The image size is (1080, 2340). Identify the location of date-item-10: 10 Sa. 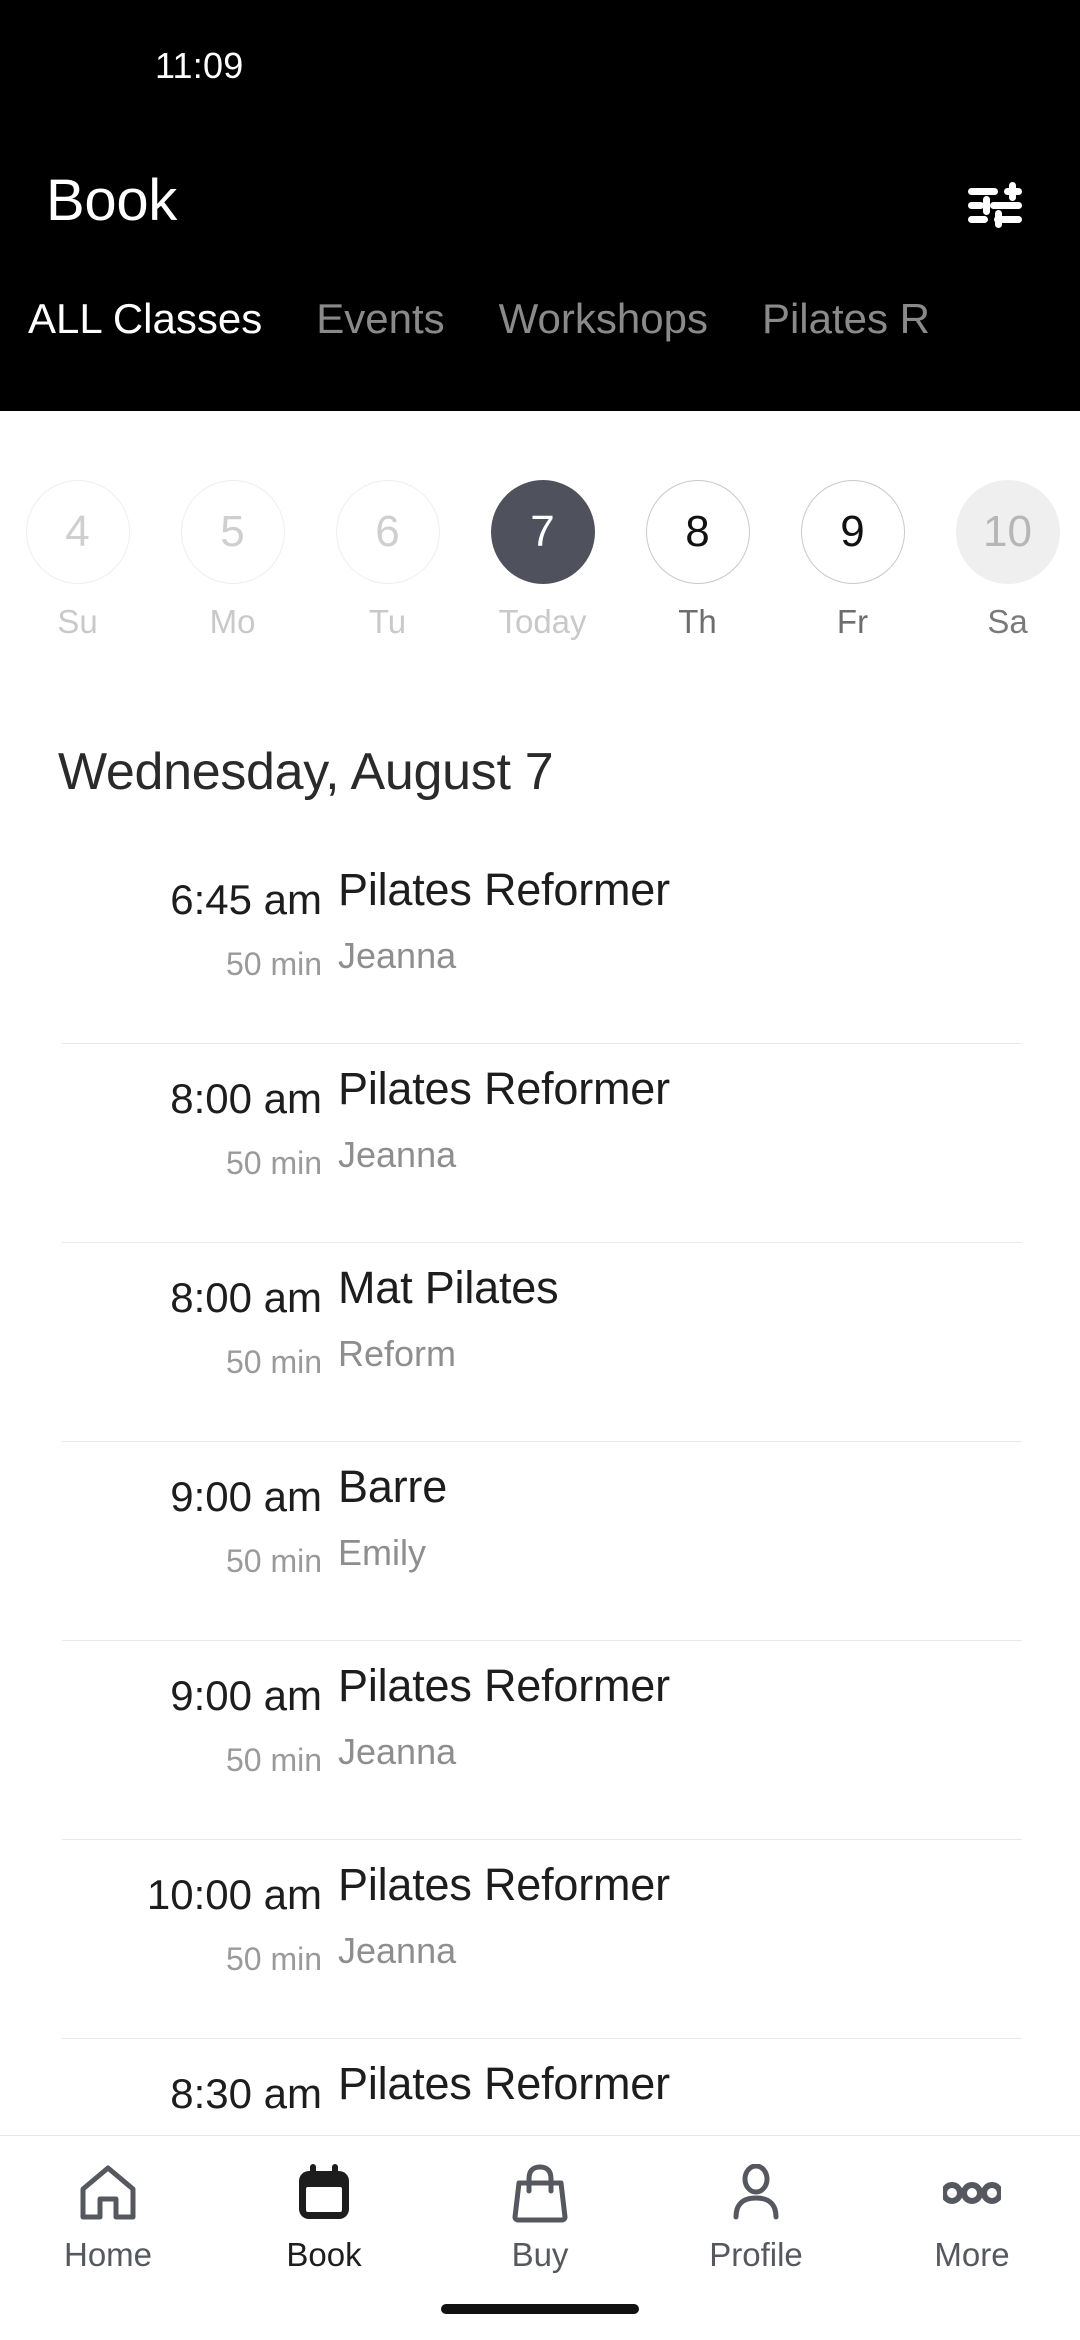
(1005, 524).